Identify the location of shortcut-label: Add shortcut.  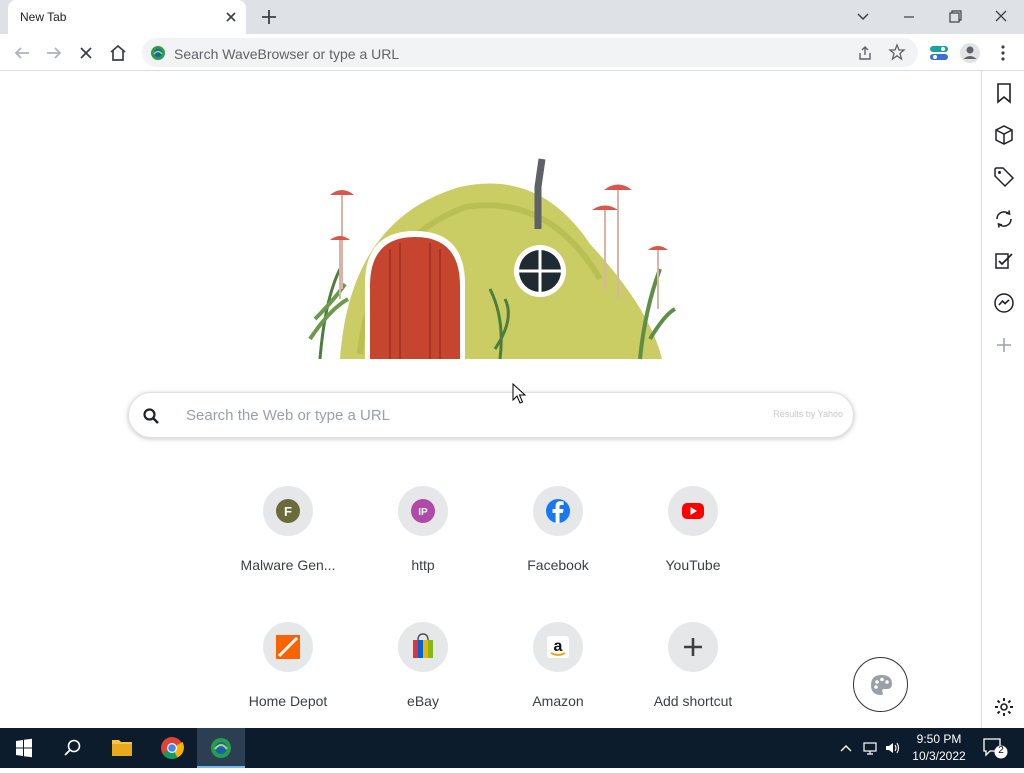
(693, 701).